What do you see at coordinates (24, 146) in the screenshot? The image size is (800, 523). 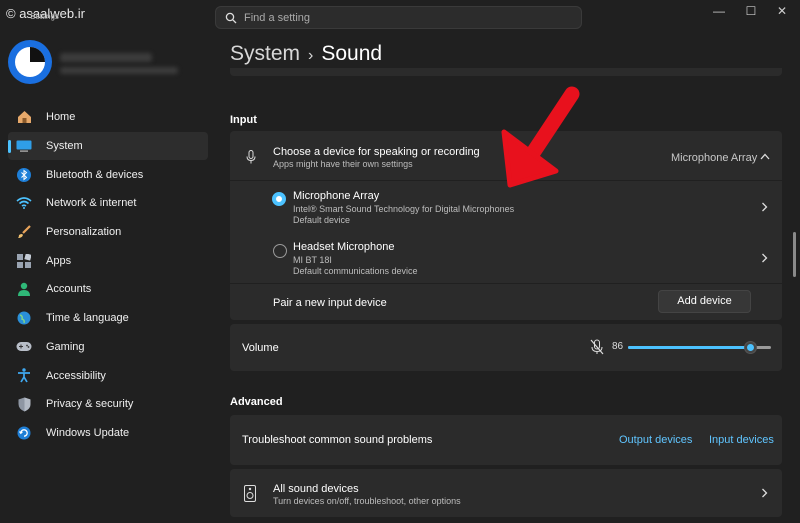 I see `system-icon` at bounding box center [24, 146].